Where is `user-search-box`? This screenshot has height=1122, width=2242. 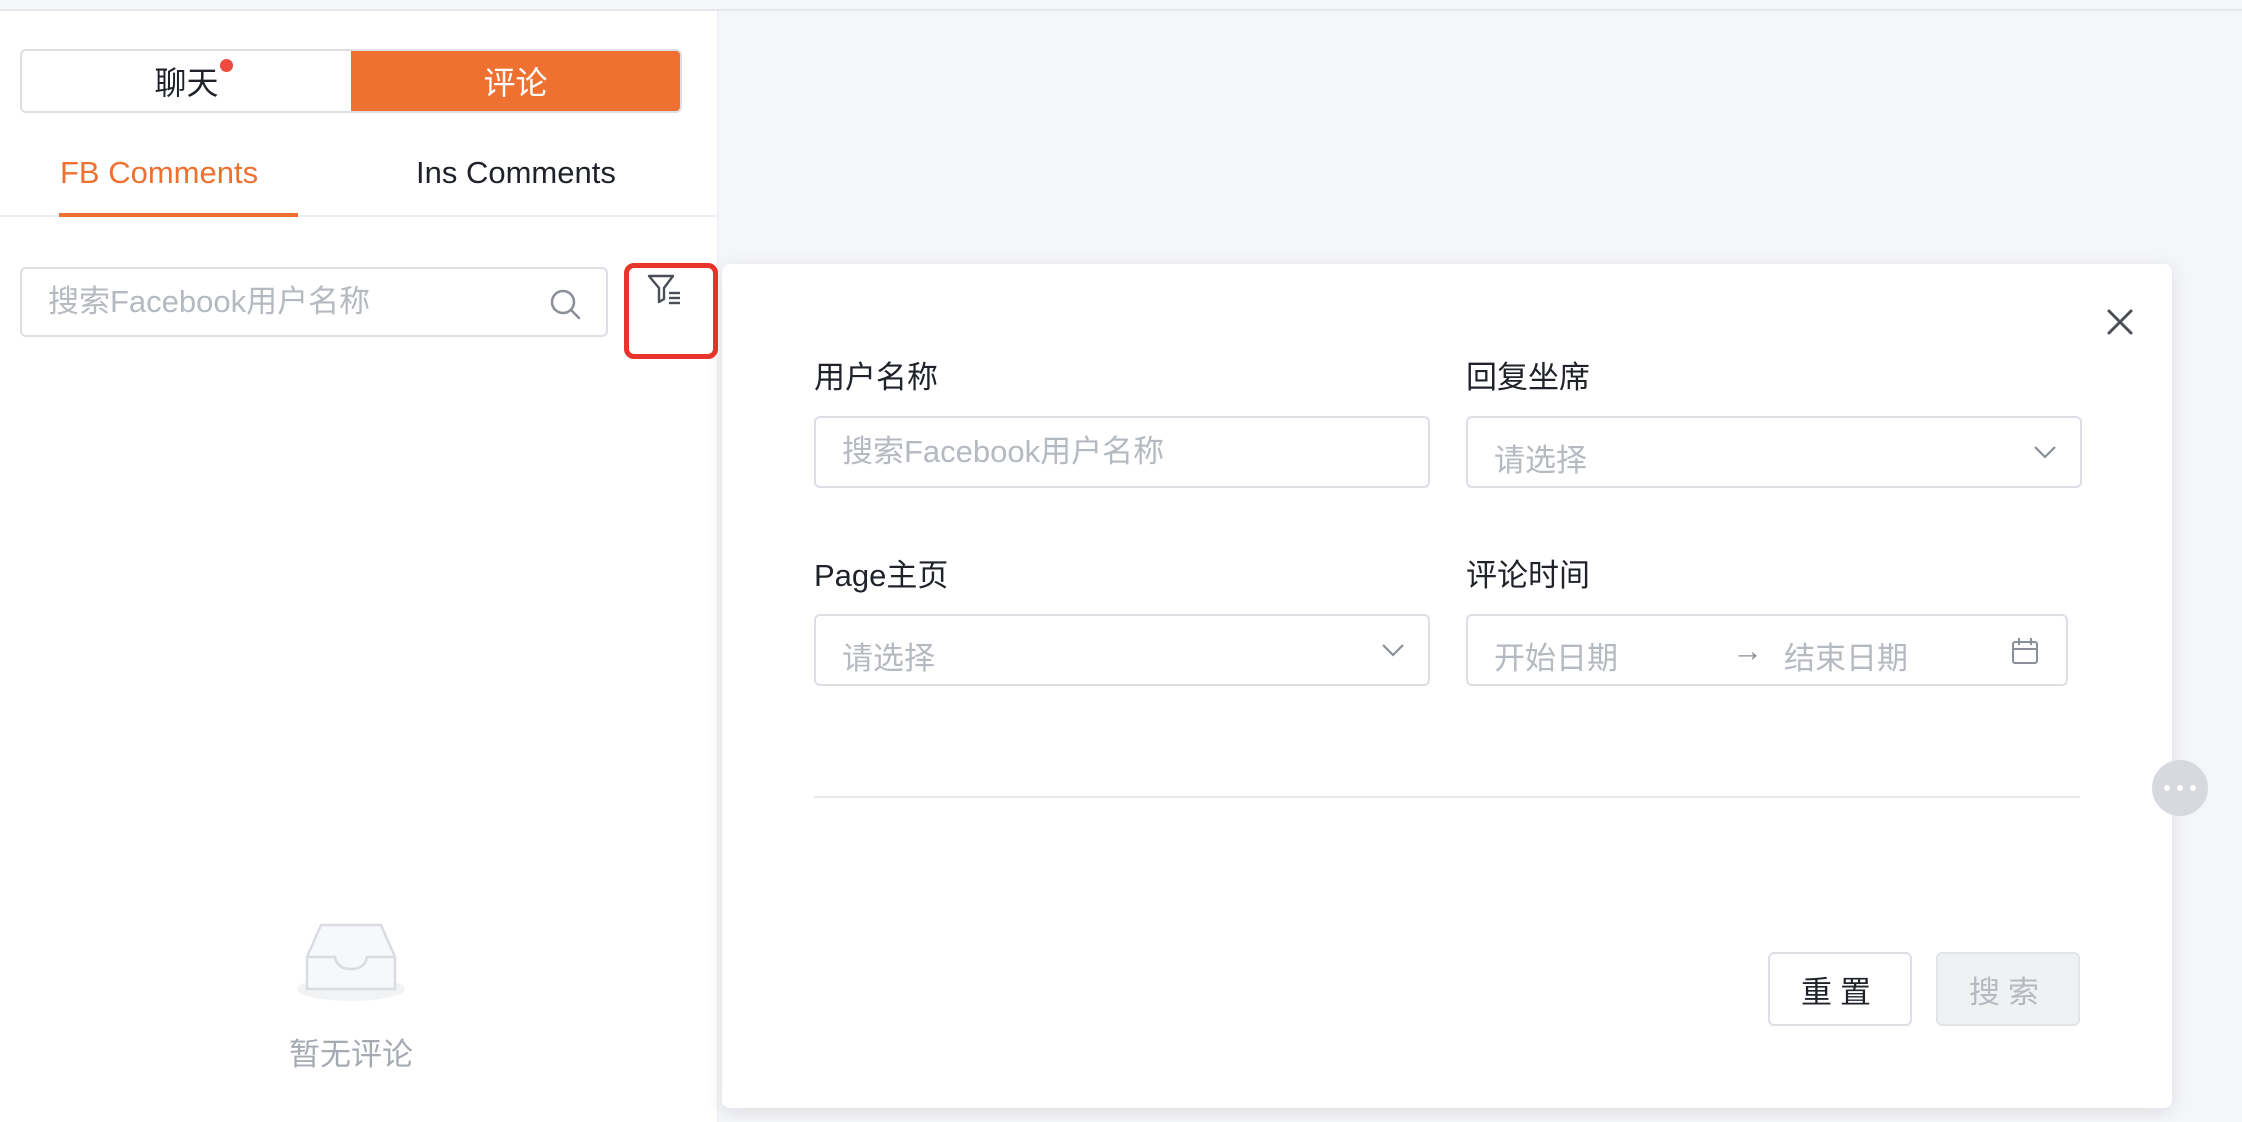
user-search-box is located at coordinates (314, 302).